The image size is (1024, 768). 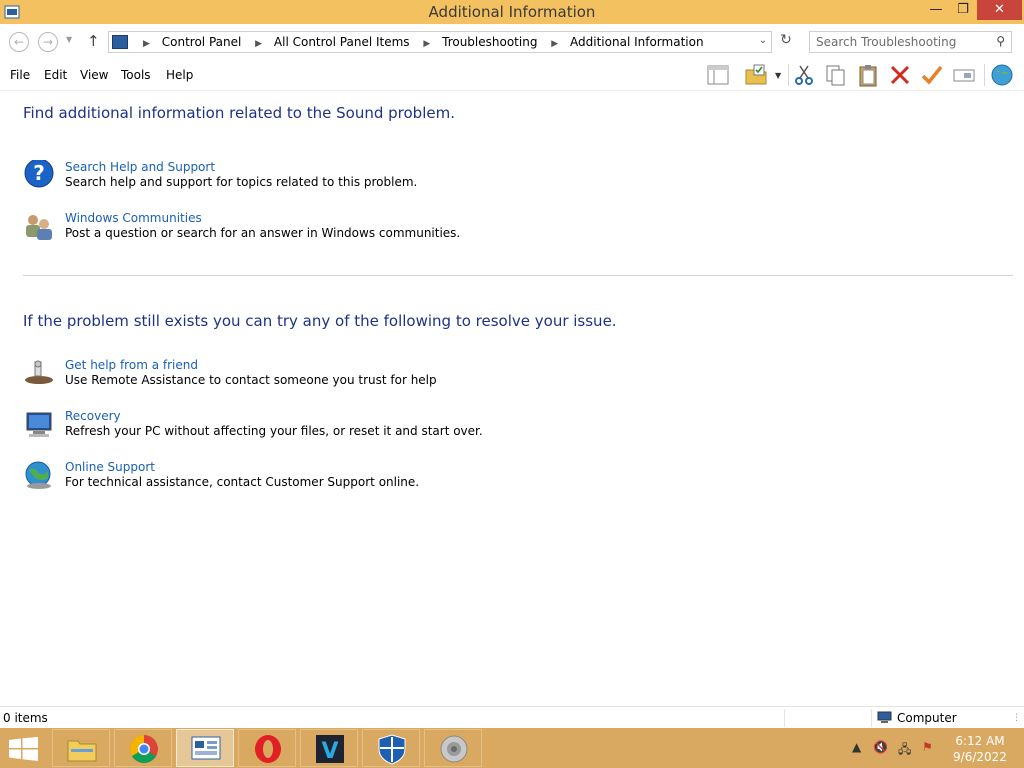 I want to click on forward-button: →, so click(x=48, y=42).